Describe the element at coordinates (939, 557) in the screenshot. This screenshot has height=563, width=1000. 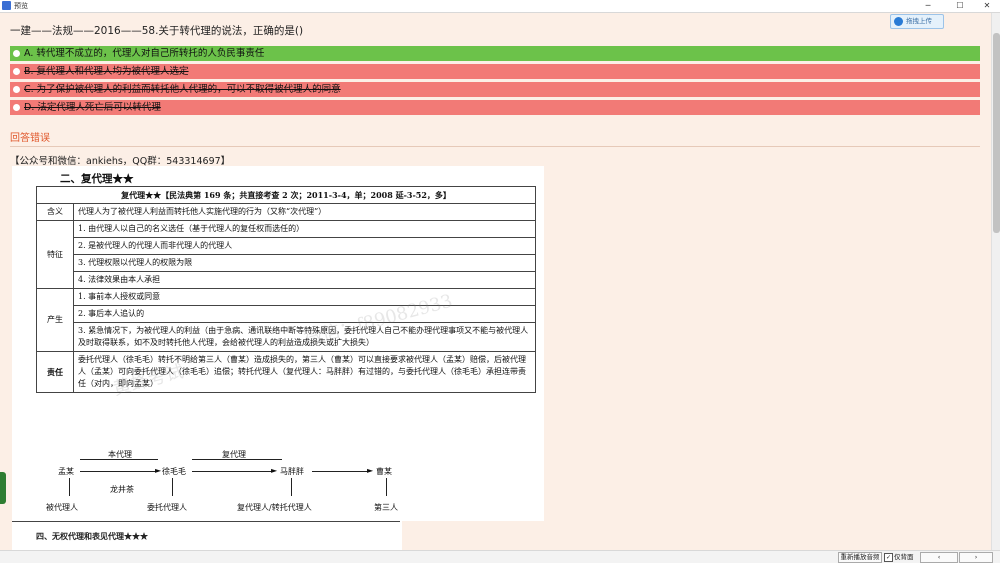
I see `prev-button: ‹` at that location.